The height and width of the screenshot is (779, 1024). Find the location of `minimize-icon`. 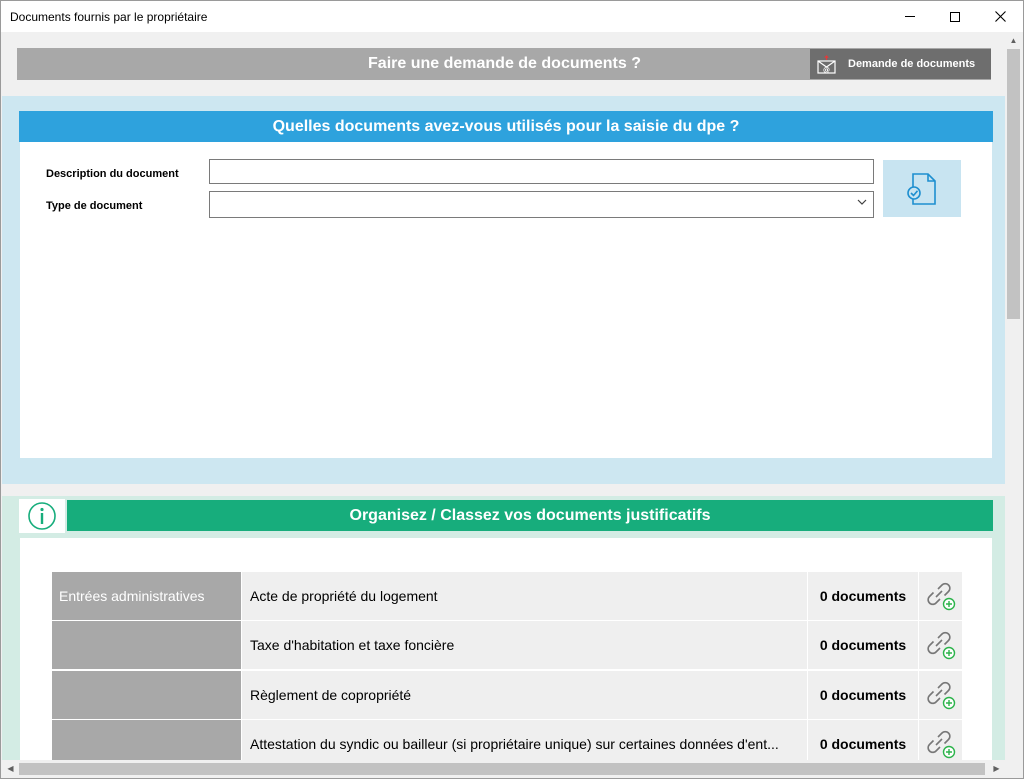

minimize-icon is located at coordinates (910, 16).